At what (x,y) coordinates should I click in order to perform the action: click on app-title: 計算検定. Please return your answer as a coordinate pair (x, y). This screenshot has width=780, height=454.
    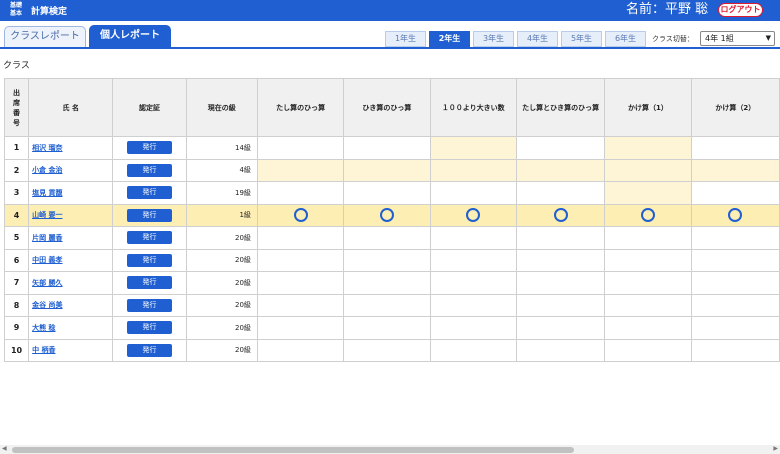
    Looking at the image, I should click on (49, 12).